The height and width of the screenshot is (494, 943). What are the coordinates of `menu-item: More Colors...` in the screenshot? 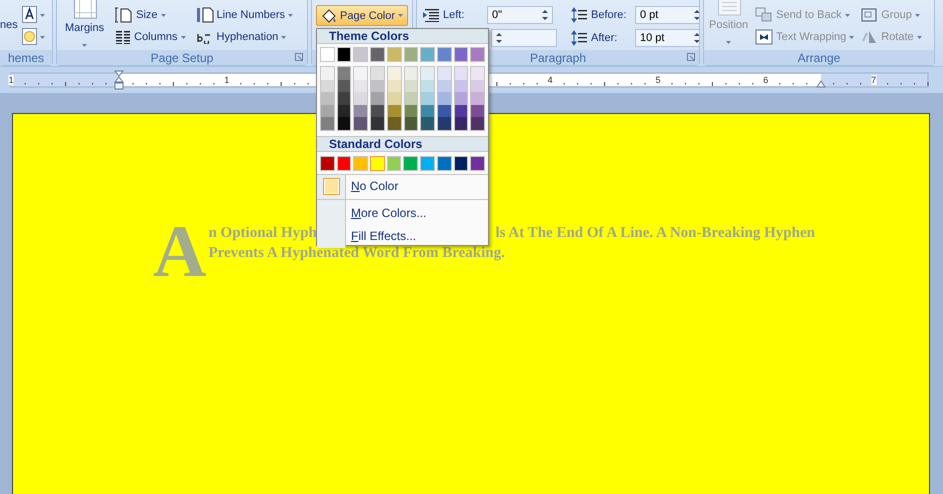 It's located at (402, 213).